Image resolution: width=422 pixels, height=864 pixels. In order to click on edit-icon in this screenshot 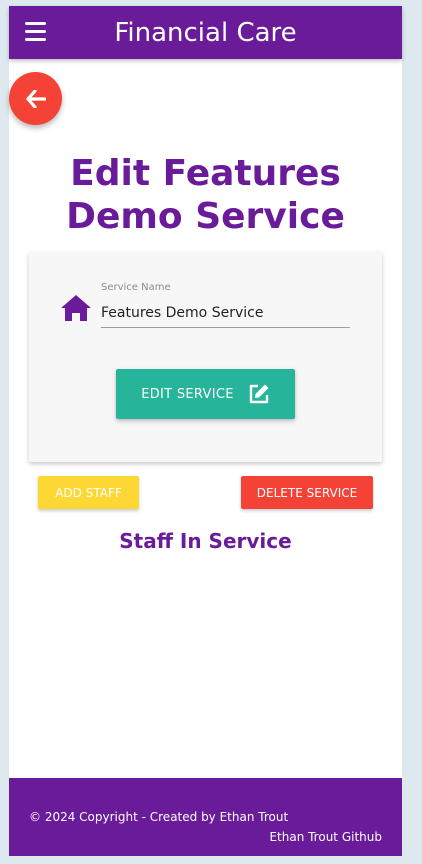, I will do `click(259, 394)`.